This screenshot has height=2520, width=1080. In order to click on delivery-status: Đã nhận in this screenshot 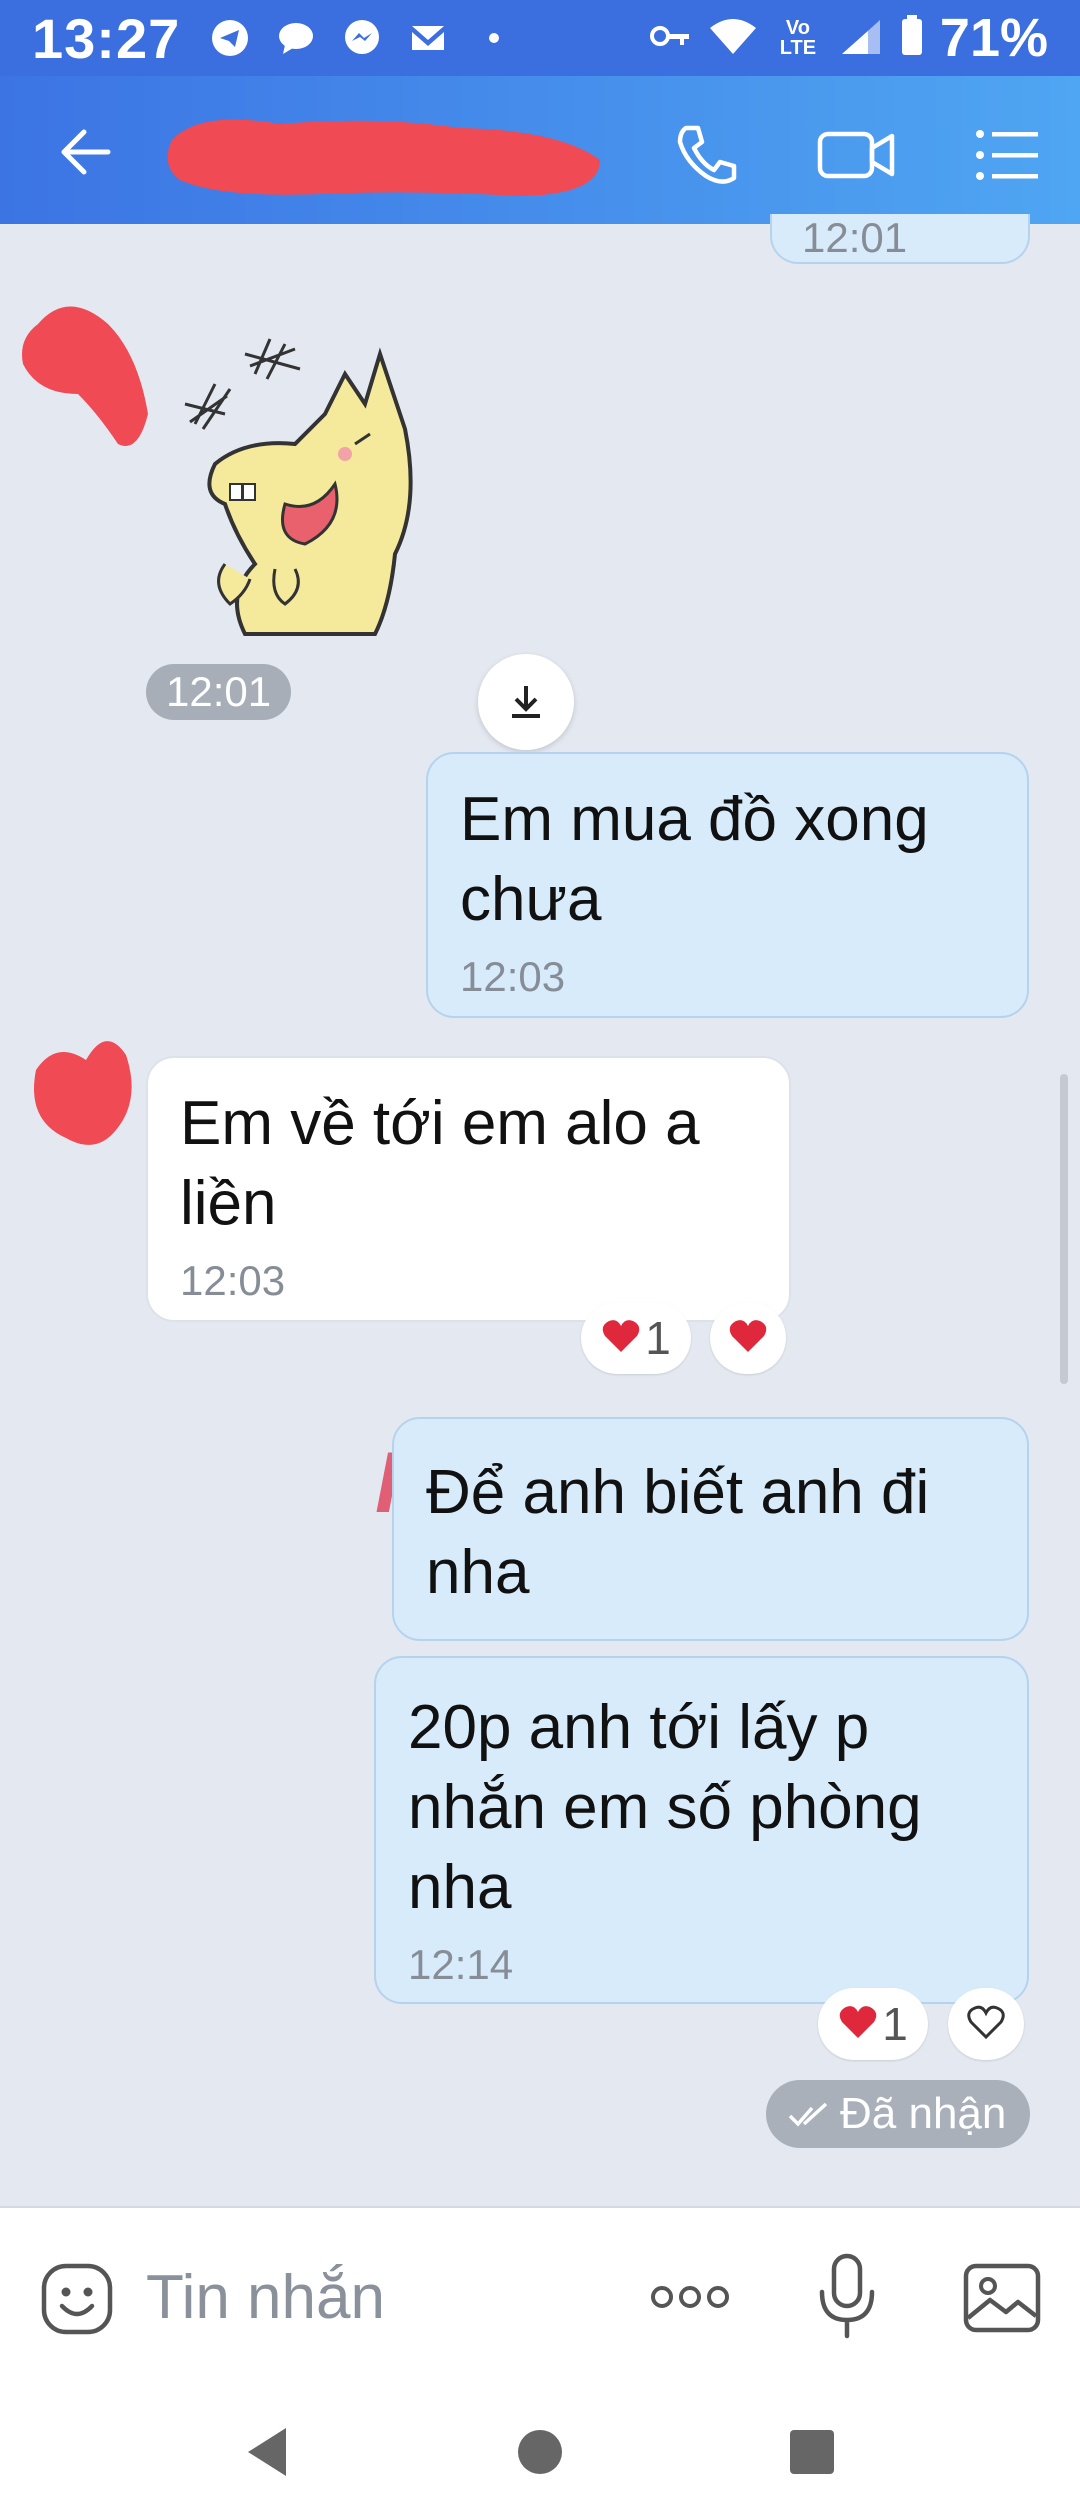, I will do `click(898, 2114)`.